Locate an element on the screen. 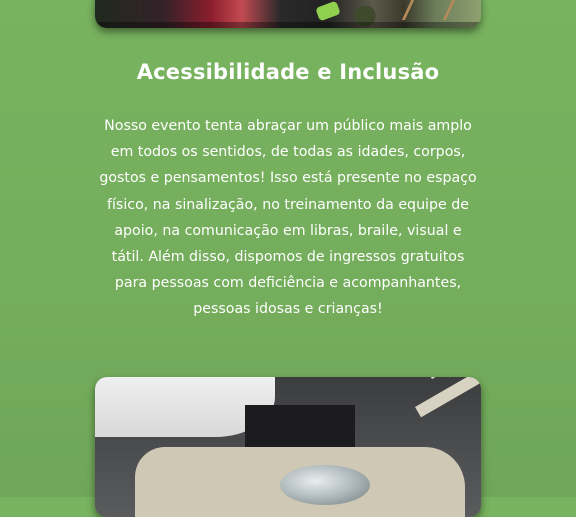  event-photo-top is located at coordinates (288, 14).